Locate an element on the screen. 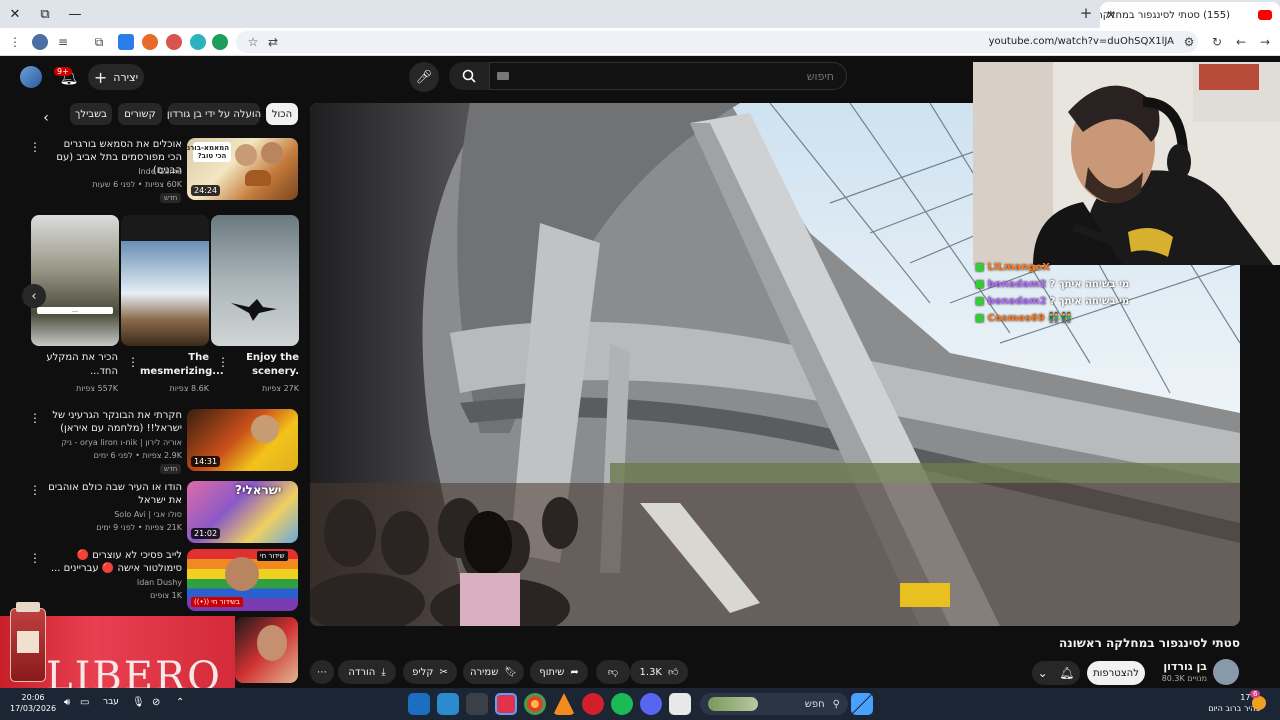 Image resolution: width=1280 pixels, height=720 pixels. browser-tab: ✕ (155) סטתי לסינגפור במחלקה ר is located at coordinates (1190, 15).